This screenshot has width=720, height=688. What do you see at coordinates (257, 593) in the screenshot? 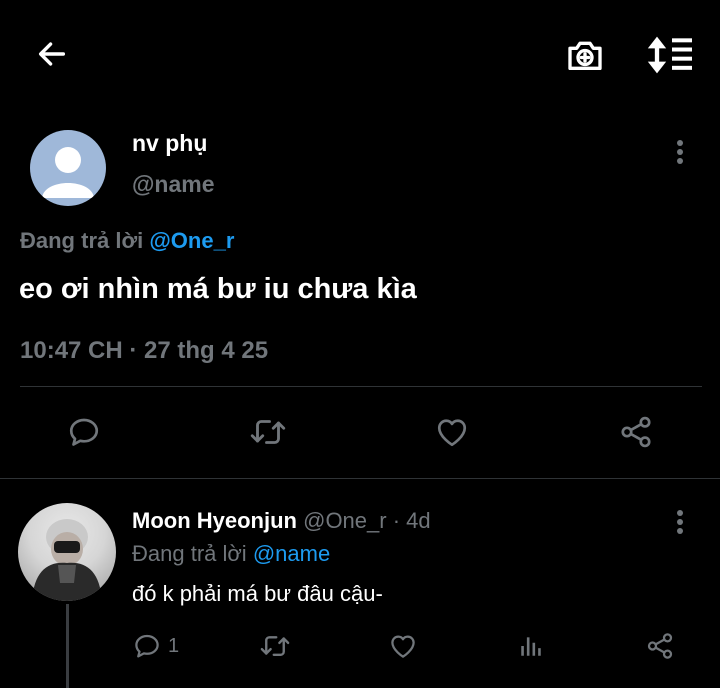
I see `reply-text: đó k phải má bư đâu cậu-` at bounding box center [257, 593].